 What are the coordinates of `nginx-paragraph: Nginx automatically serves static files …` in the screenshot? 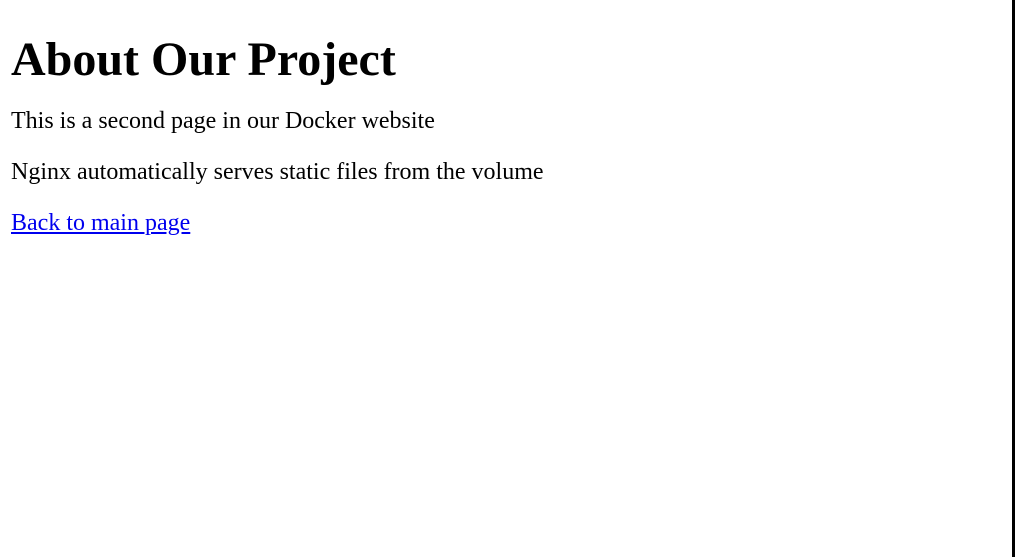 It's located at (277, 172).